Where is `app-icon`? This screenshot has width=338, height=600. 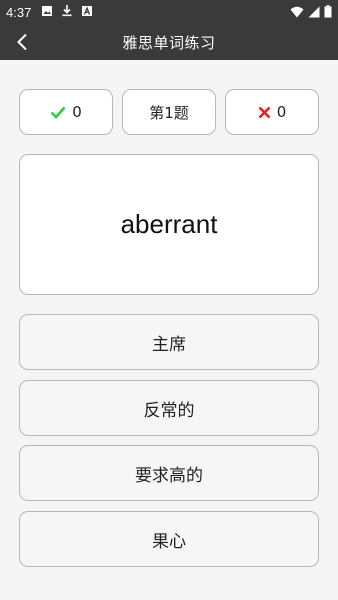
app-icon is located at coordinates (87, 12).